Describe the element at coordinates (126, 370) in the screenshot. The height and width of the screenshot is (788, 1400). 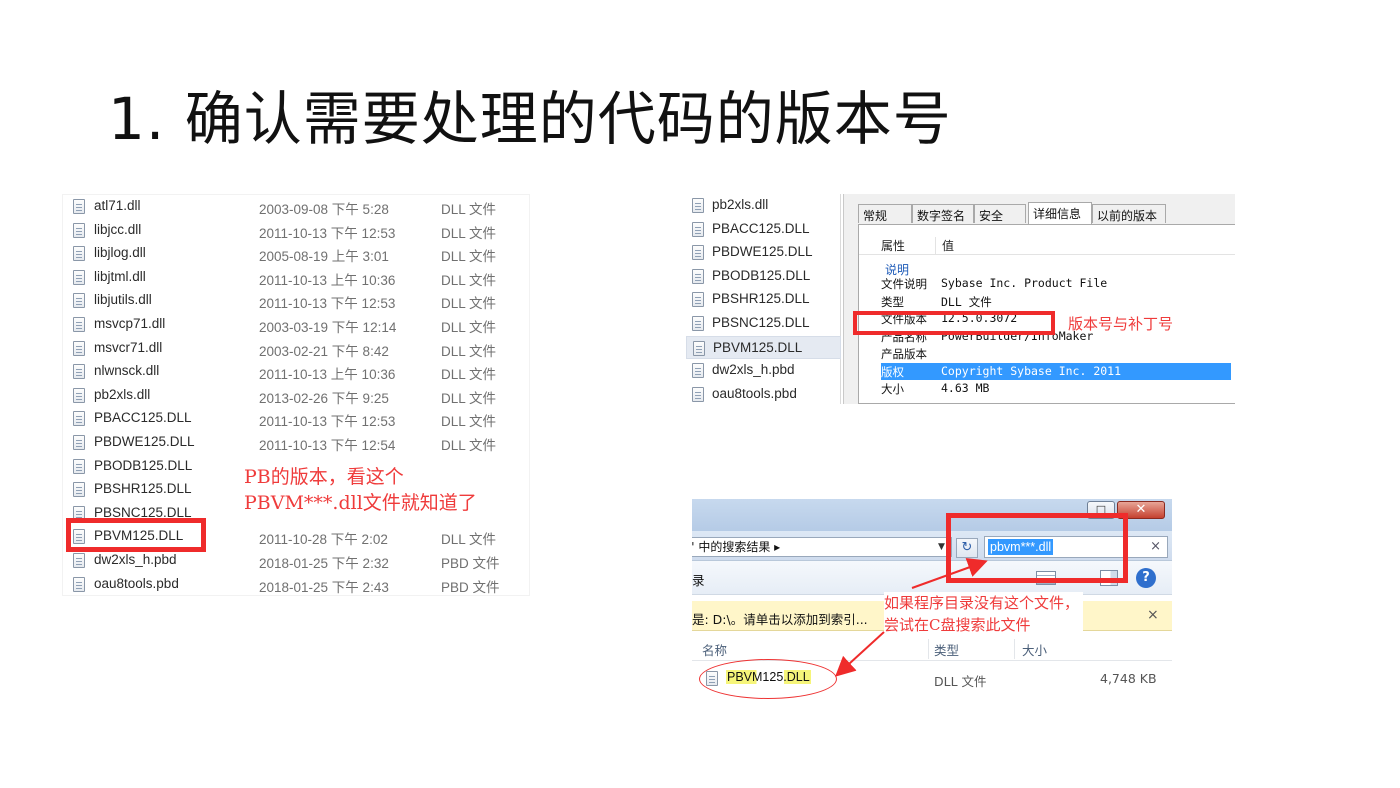
I see `file-name: nlwnsck.dll` at that location.